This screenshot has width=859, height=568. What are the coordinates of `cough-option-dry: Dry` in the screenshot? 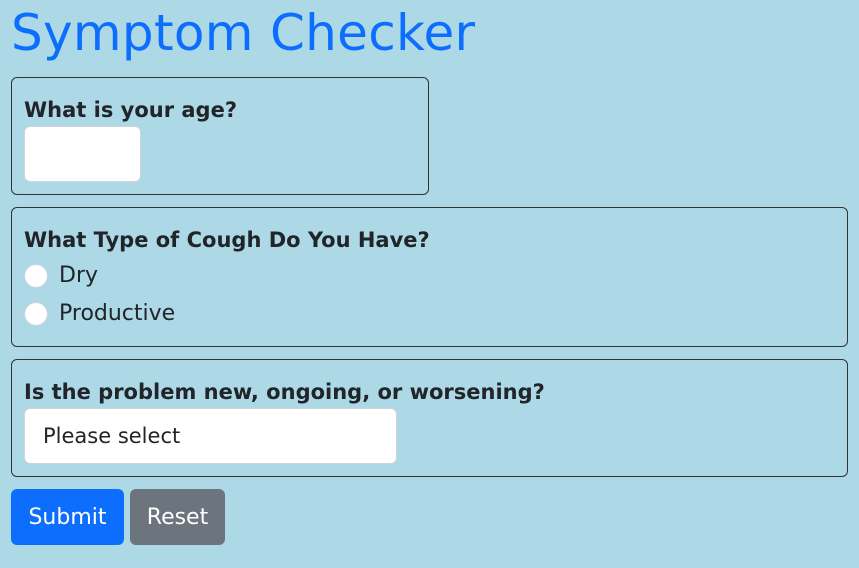 It's located at (429, 276).